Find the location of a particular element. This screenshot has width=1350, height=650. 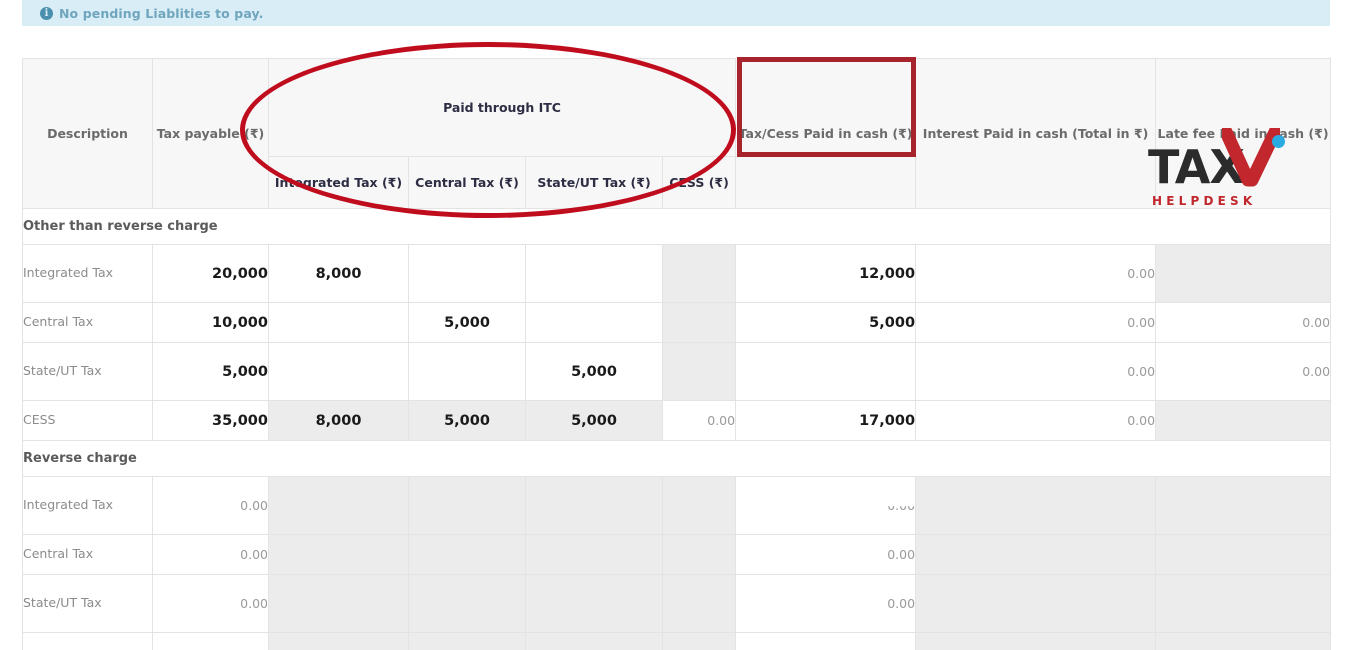

table-row: Central Tax 10,000 5,000 5,000 0.00 0.00 is located at coordinates (677, 322).